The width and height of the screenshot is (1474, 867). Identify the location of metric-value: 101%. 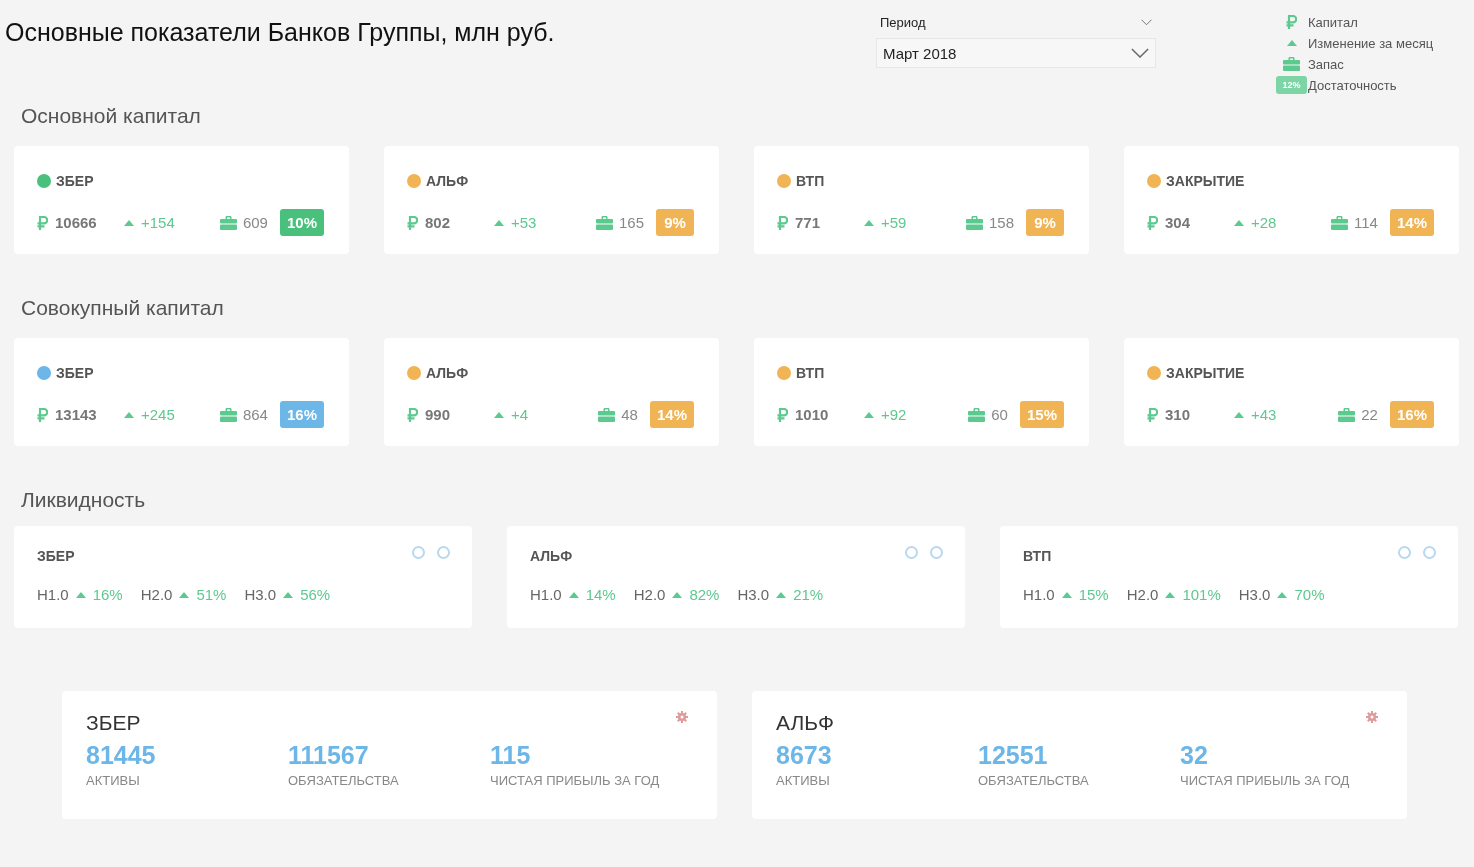
(1201, 594).